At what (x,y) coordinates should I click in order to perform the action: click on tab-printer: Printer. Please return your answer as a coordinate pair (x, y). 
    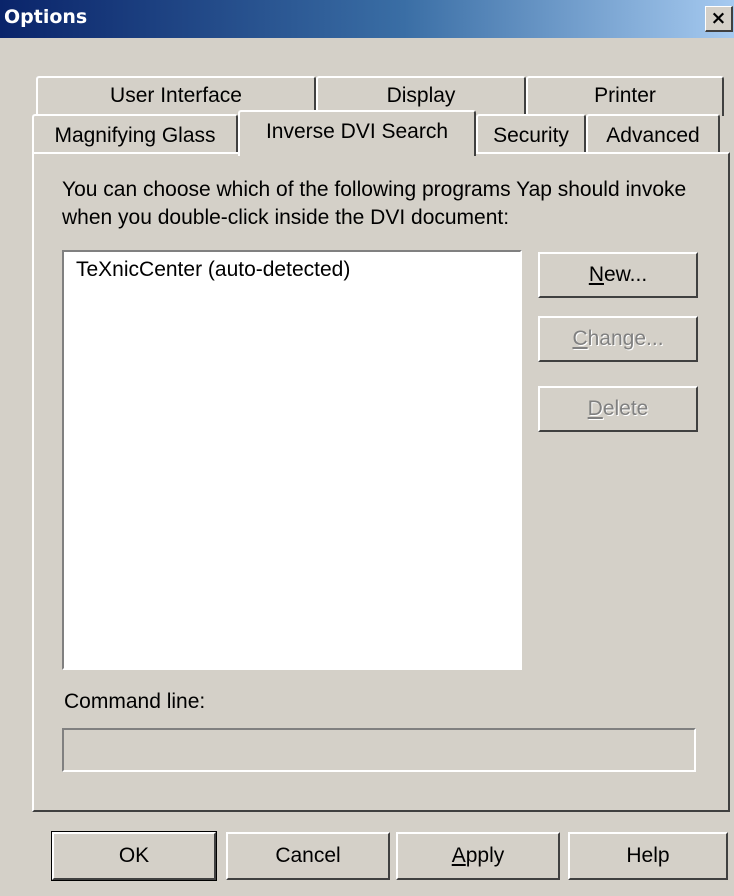
    Looking at the image, I should click on (625, 96).